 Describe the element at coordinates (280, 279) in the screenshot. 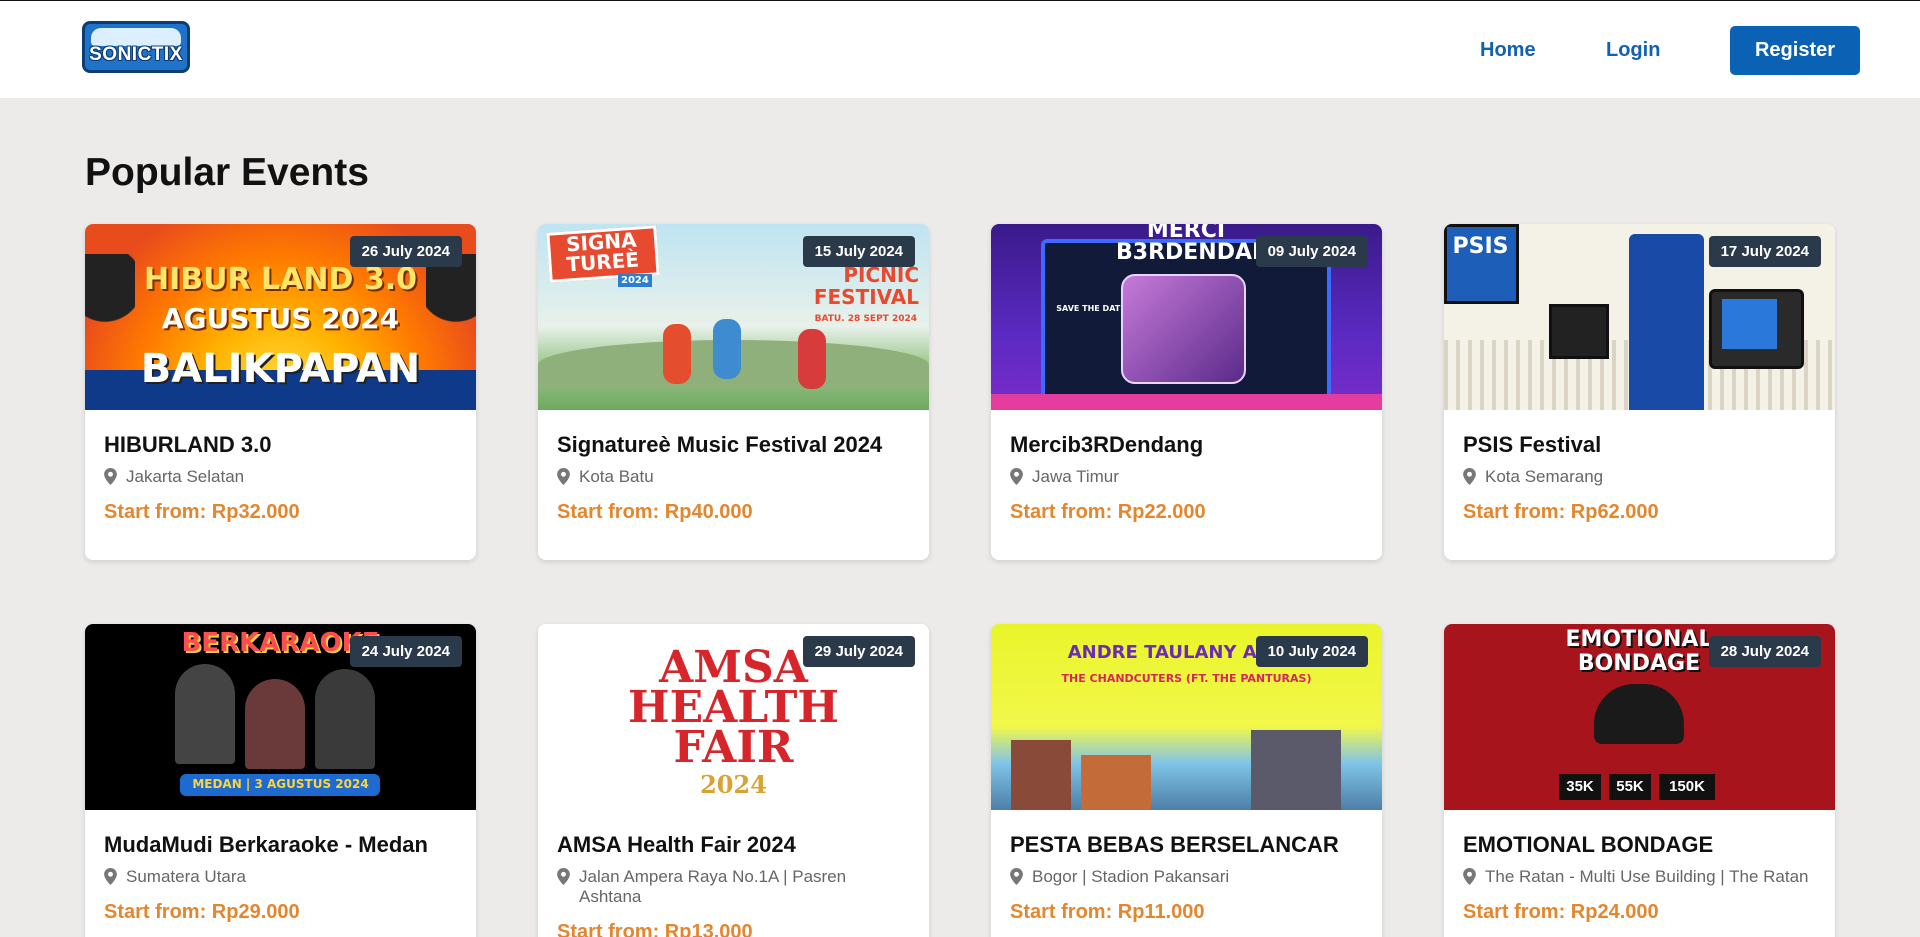

I see `art-title: HIBUR LAND 3.0` at that location.